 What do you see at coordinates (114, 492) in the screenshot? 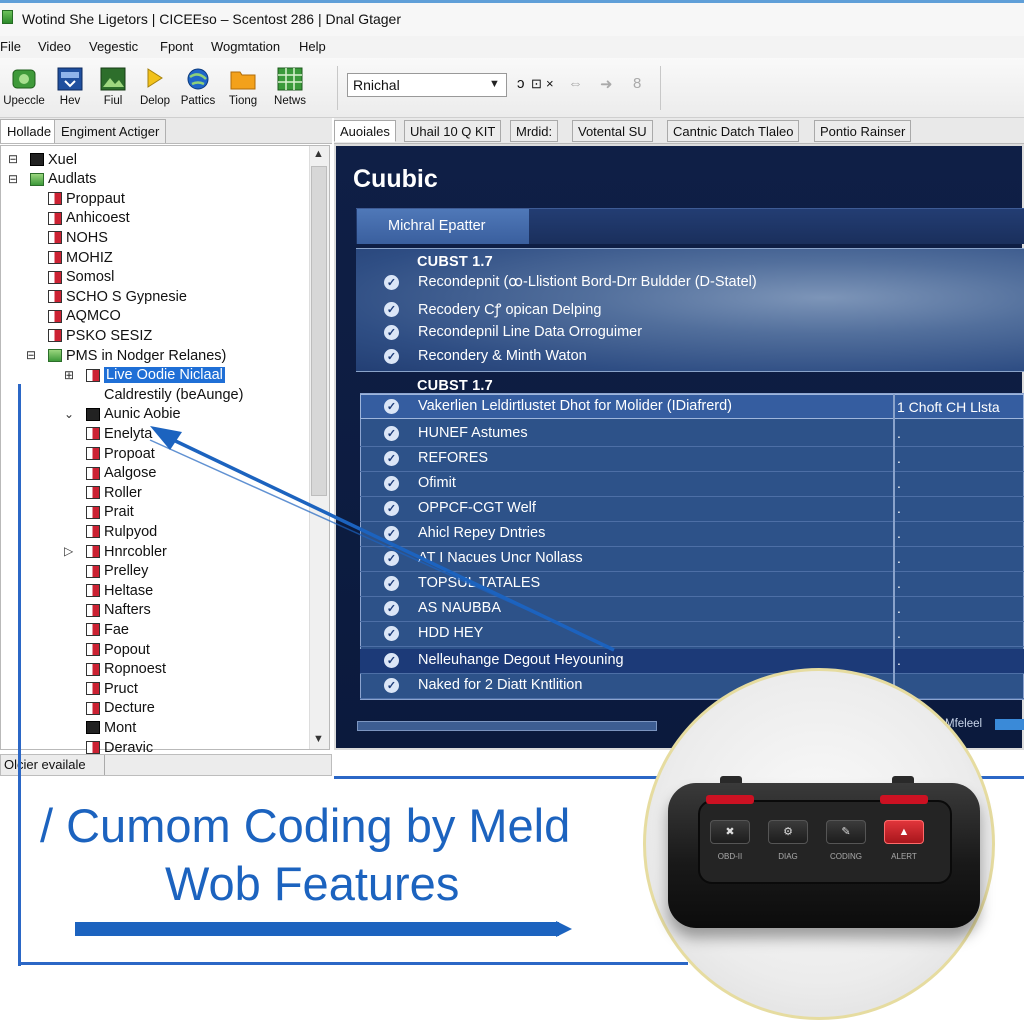
I see `tree-item: Roller` at bounding box center [114, 492].